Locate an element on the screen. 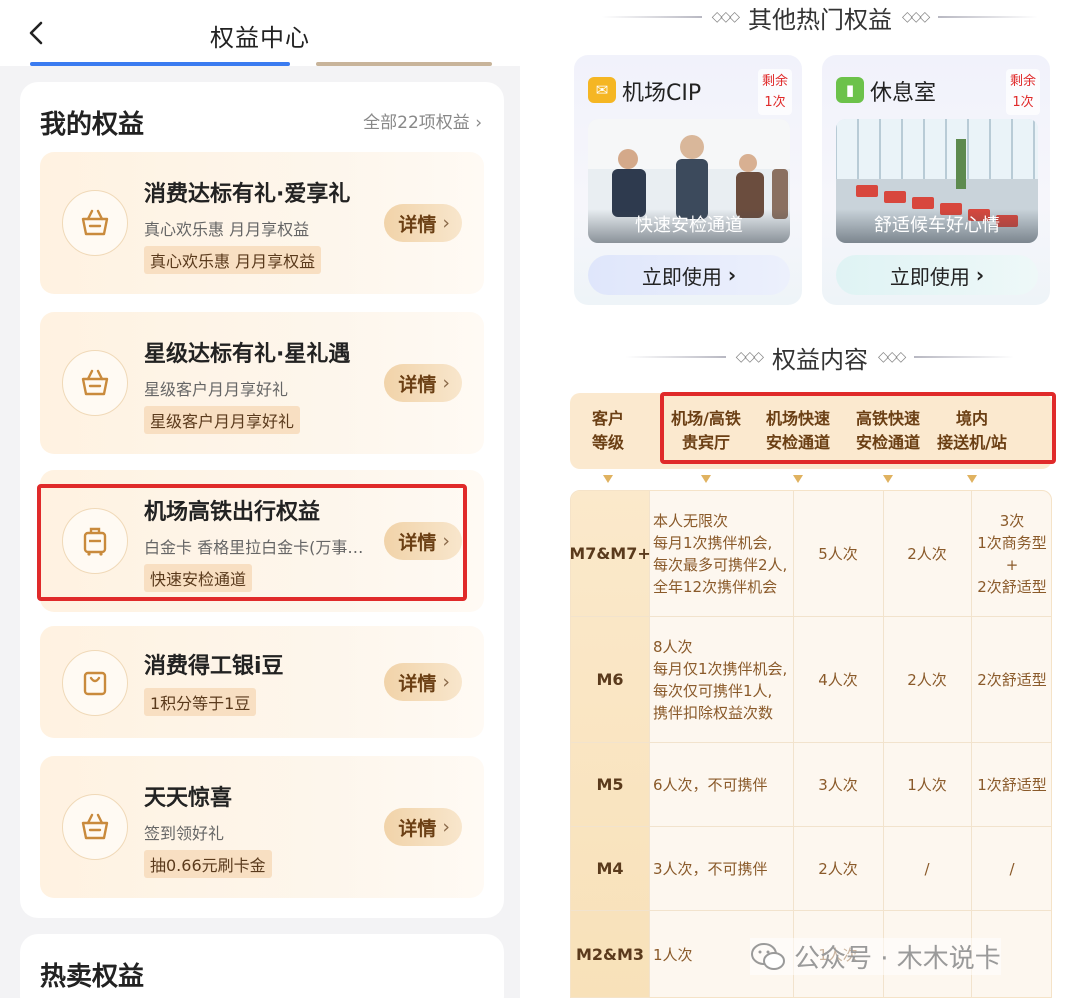 The width and height of the screenshot is (1080, 998). level-label: M7&M7+ is located at coordinates (610, 553).